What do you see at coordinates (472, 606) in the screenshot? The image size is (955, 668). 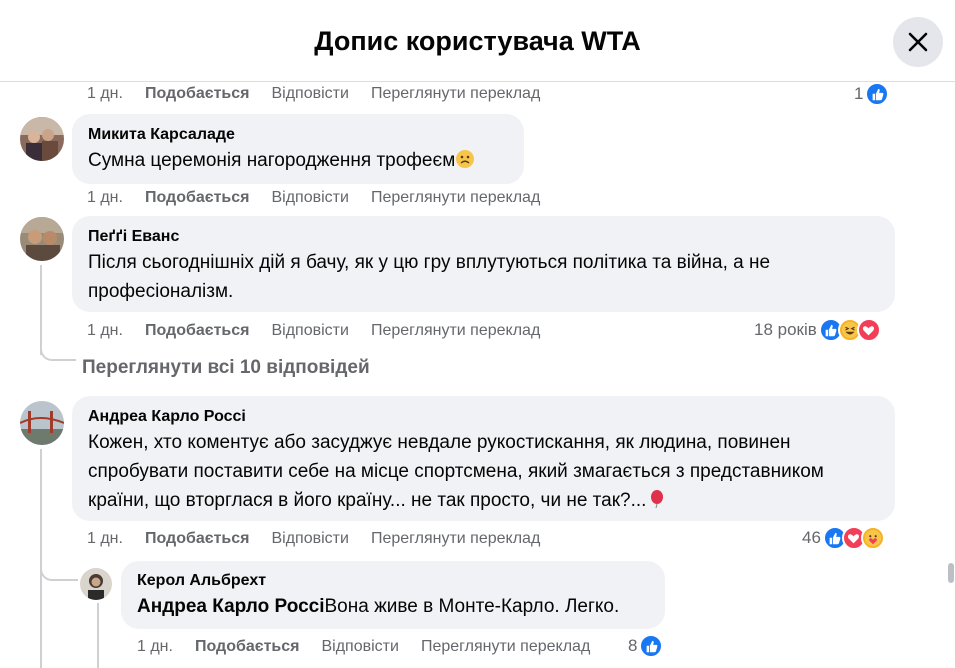 I see `comment-text-content: Вона живе в Монте-Карло. Легко.` at bounding box center [472, 606].